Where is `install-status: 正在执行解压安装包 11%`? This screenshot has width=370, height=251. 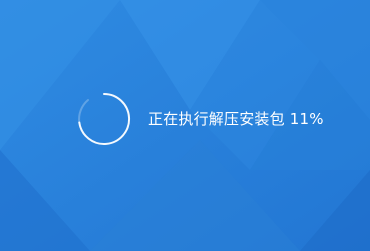 install-status: 正在执行解压安装包 11% is located at coordinates (236, 119).